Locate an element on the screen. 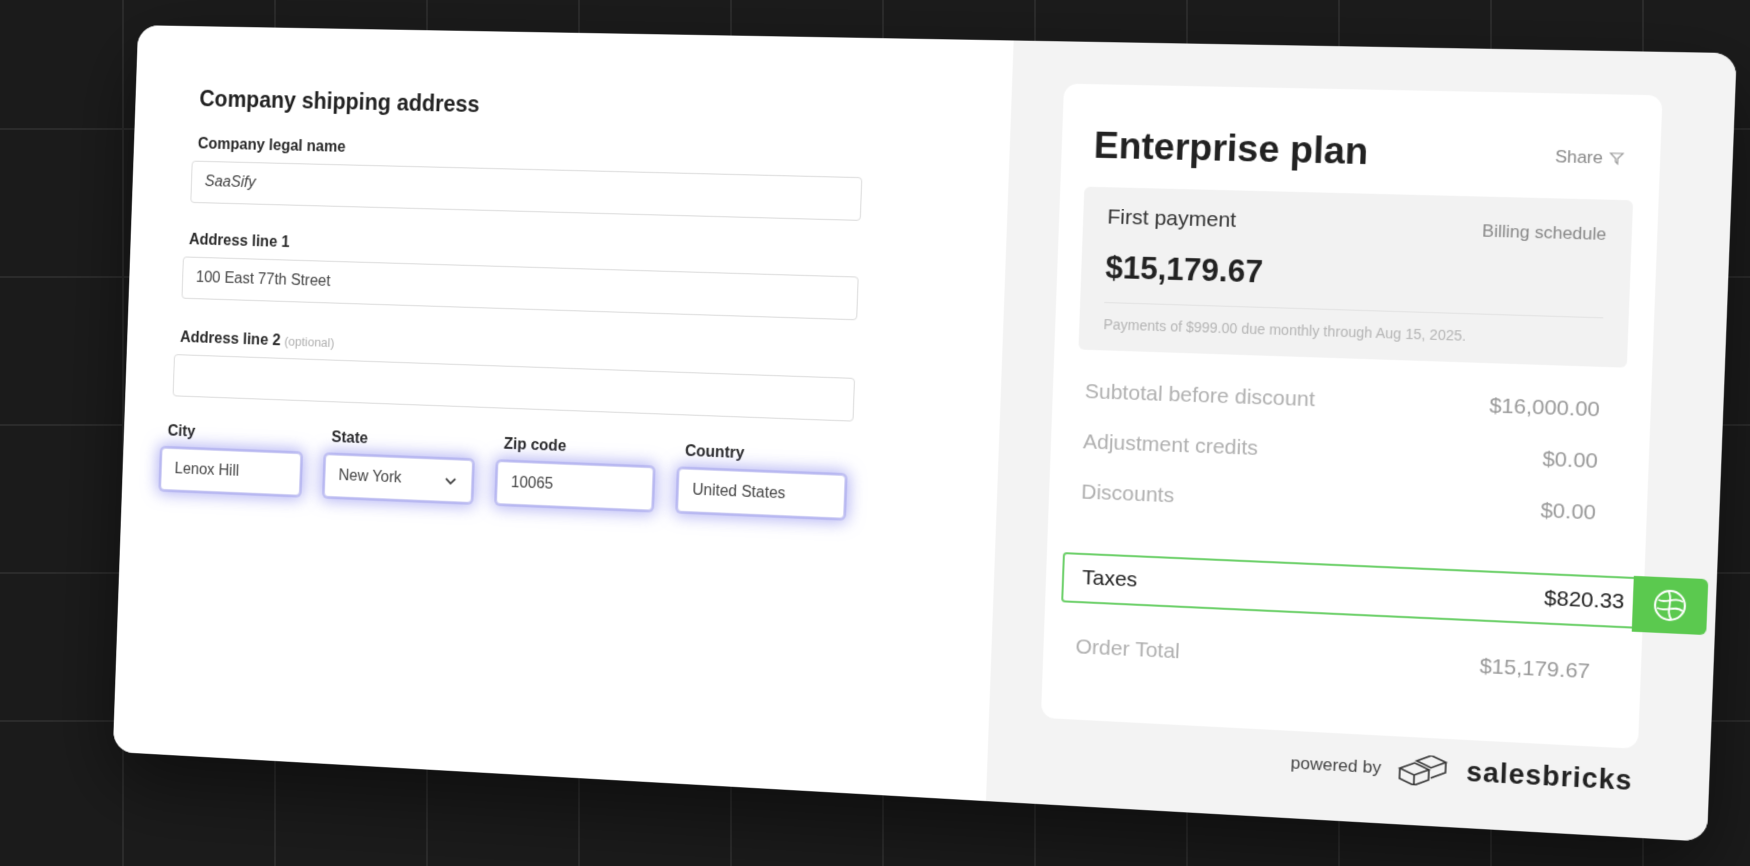  row-value: $15,179.67 is located at coordinates (1535, 669).